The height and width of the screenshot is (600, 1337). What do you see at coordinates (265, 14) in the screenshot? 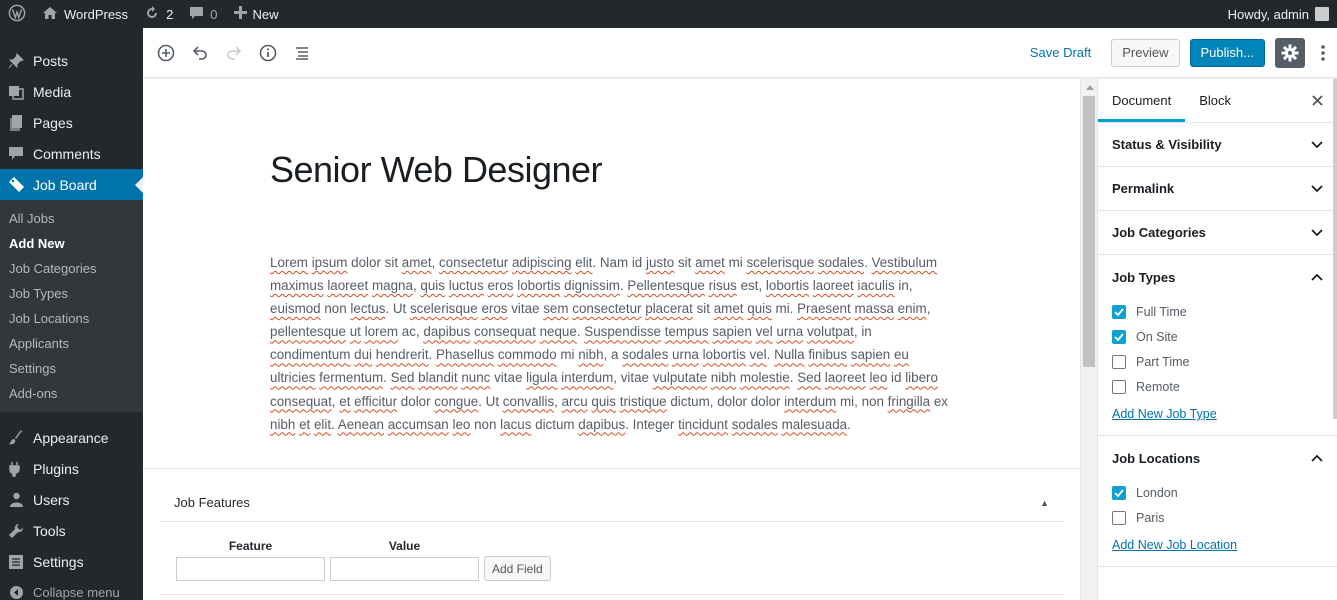
I see `new-label: New` at bounding box center [265, 14].